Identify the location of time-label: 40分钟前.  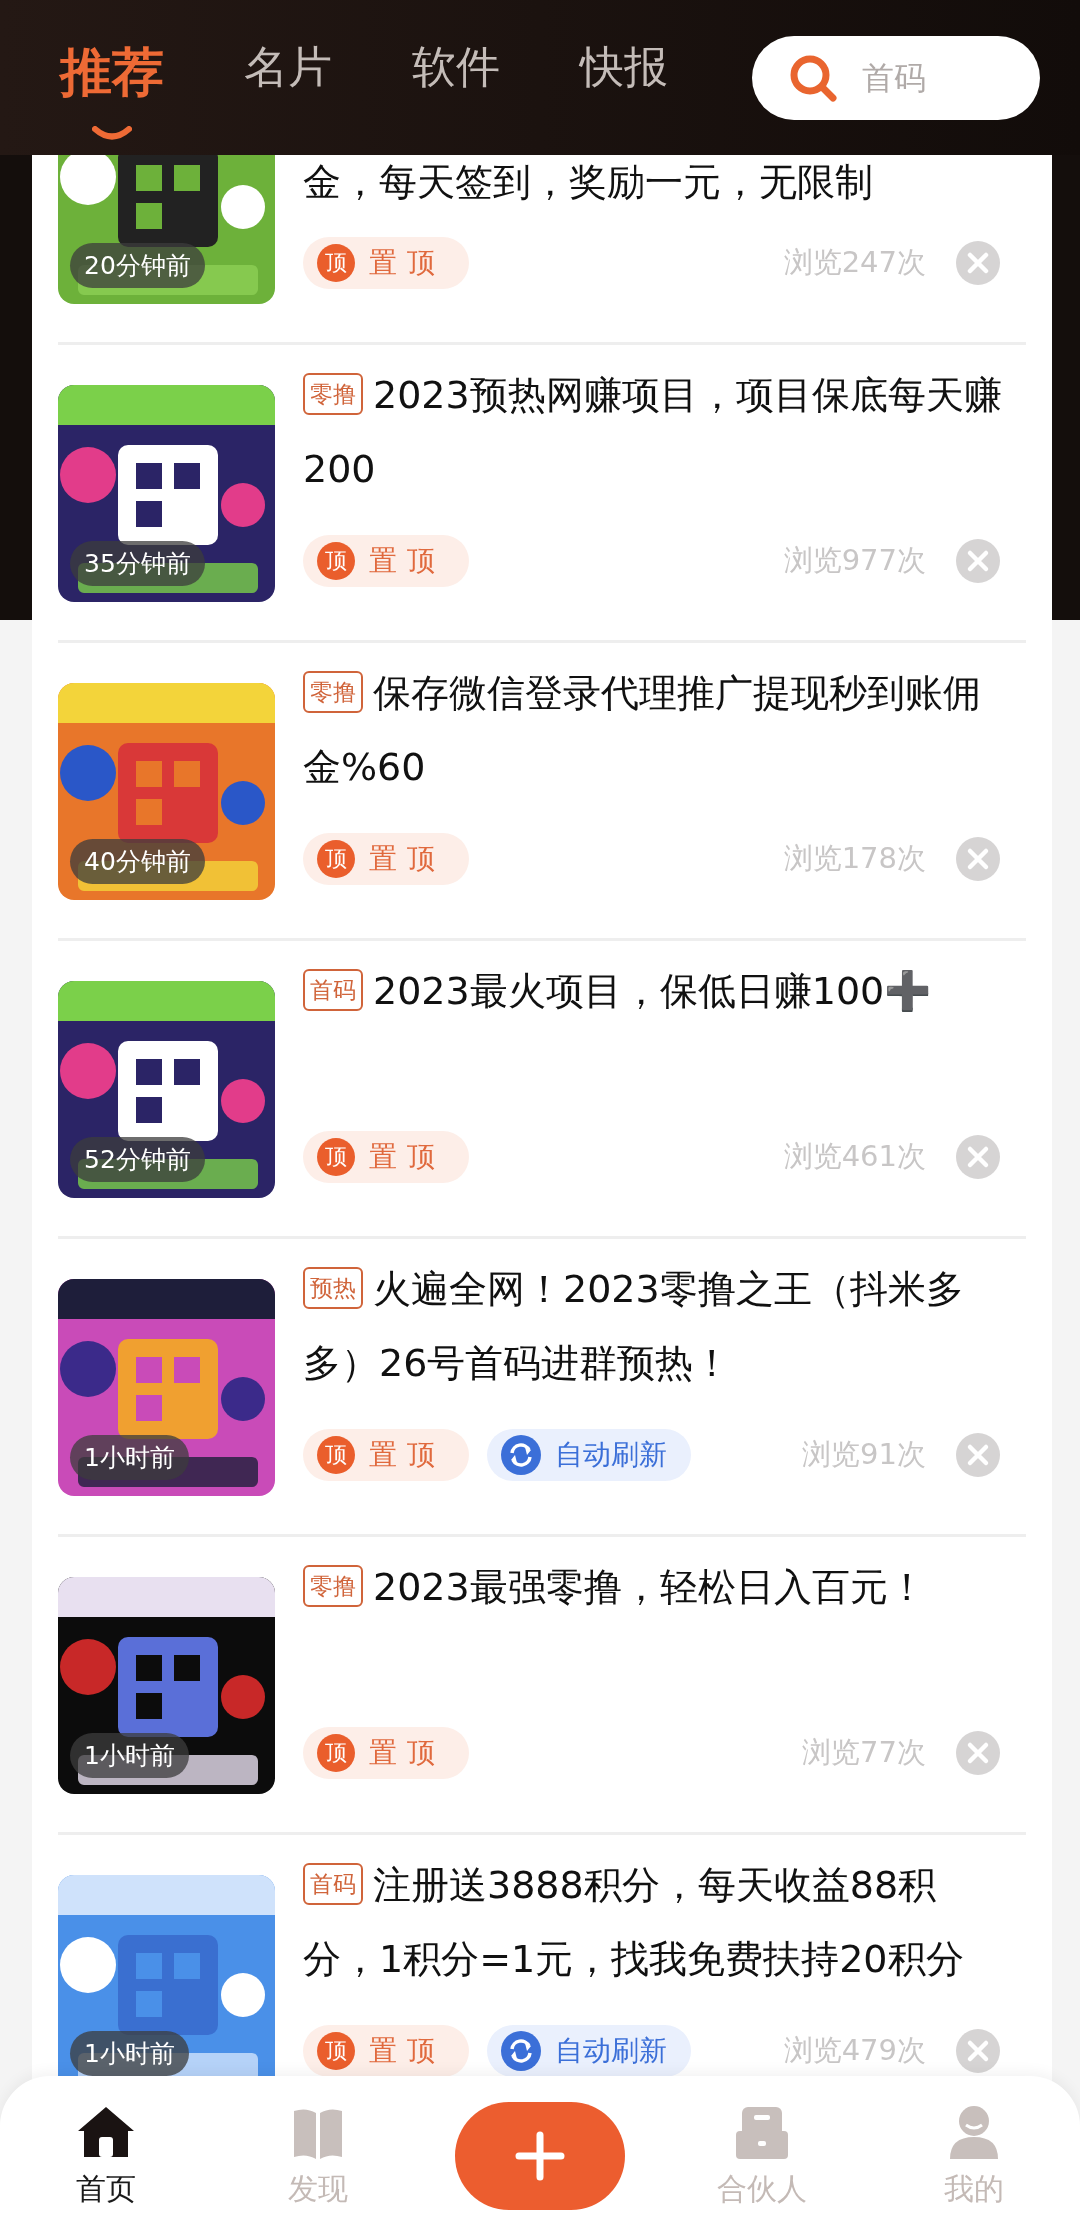
(137, 861).